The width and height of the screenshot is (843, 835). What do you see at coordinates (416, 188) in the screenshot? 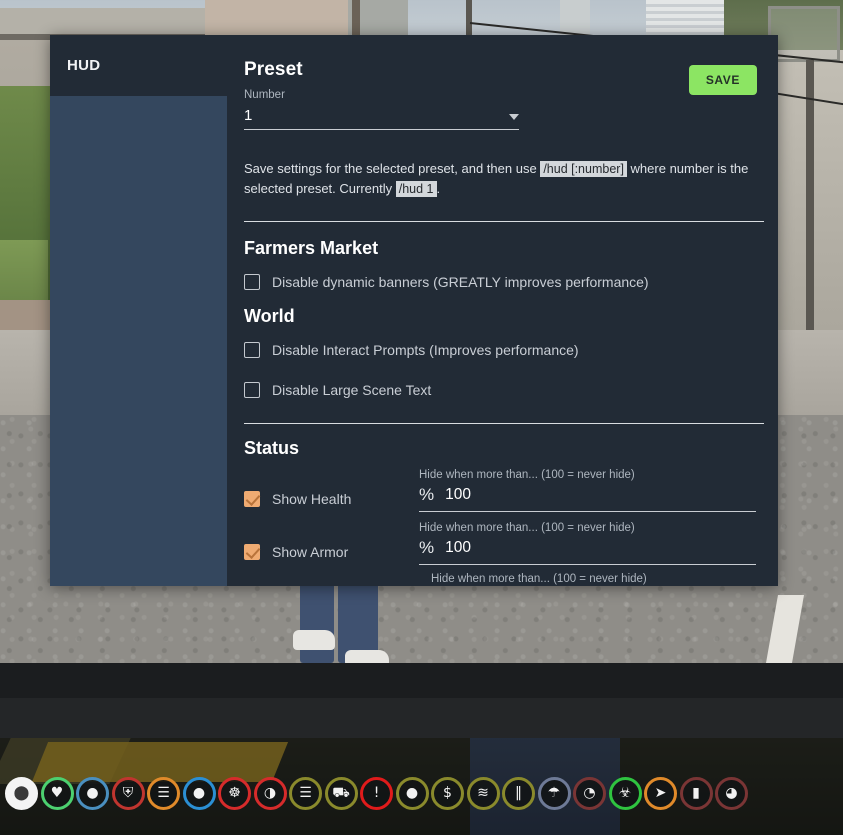
I see `help-code-current-hud: /hud 1` at bounding box center [416, 188].